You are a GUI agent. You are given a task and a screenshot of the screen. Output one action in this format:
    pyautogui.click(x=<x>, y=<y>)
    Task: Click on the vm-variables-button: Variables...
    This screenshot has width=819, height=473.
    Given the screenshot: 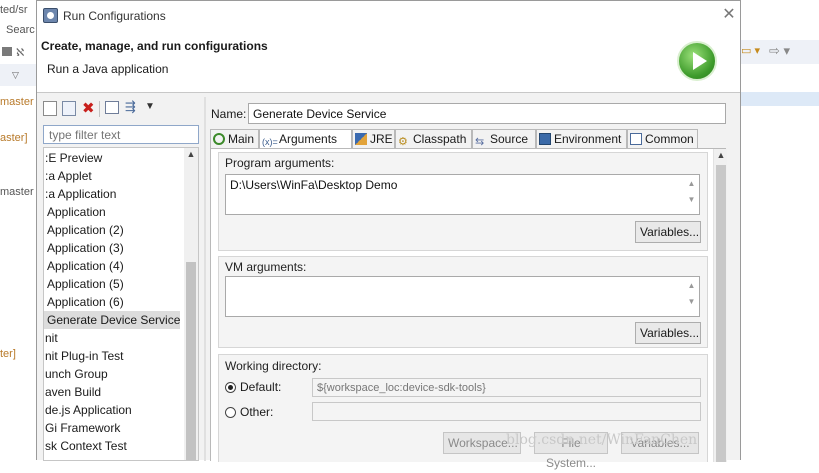 What is the action you would take?
    pyautogui.click(x=668, y=333)
    